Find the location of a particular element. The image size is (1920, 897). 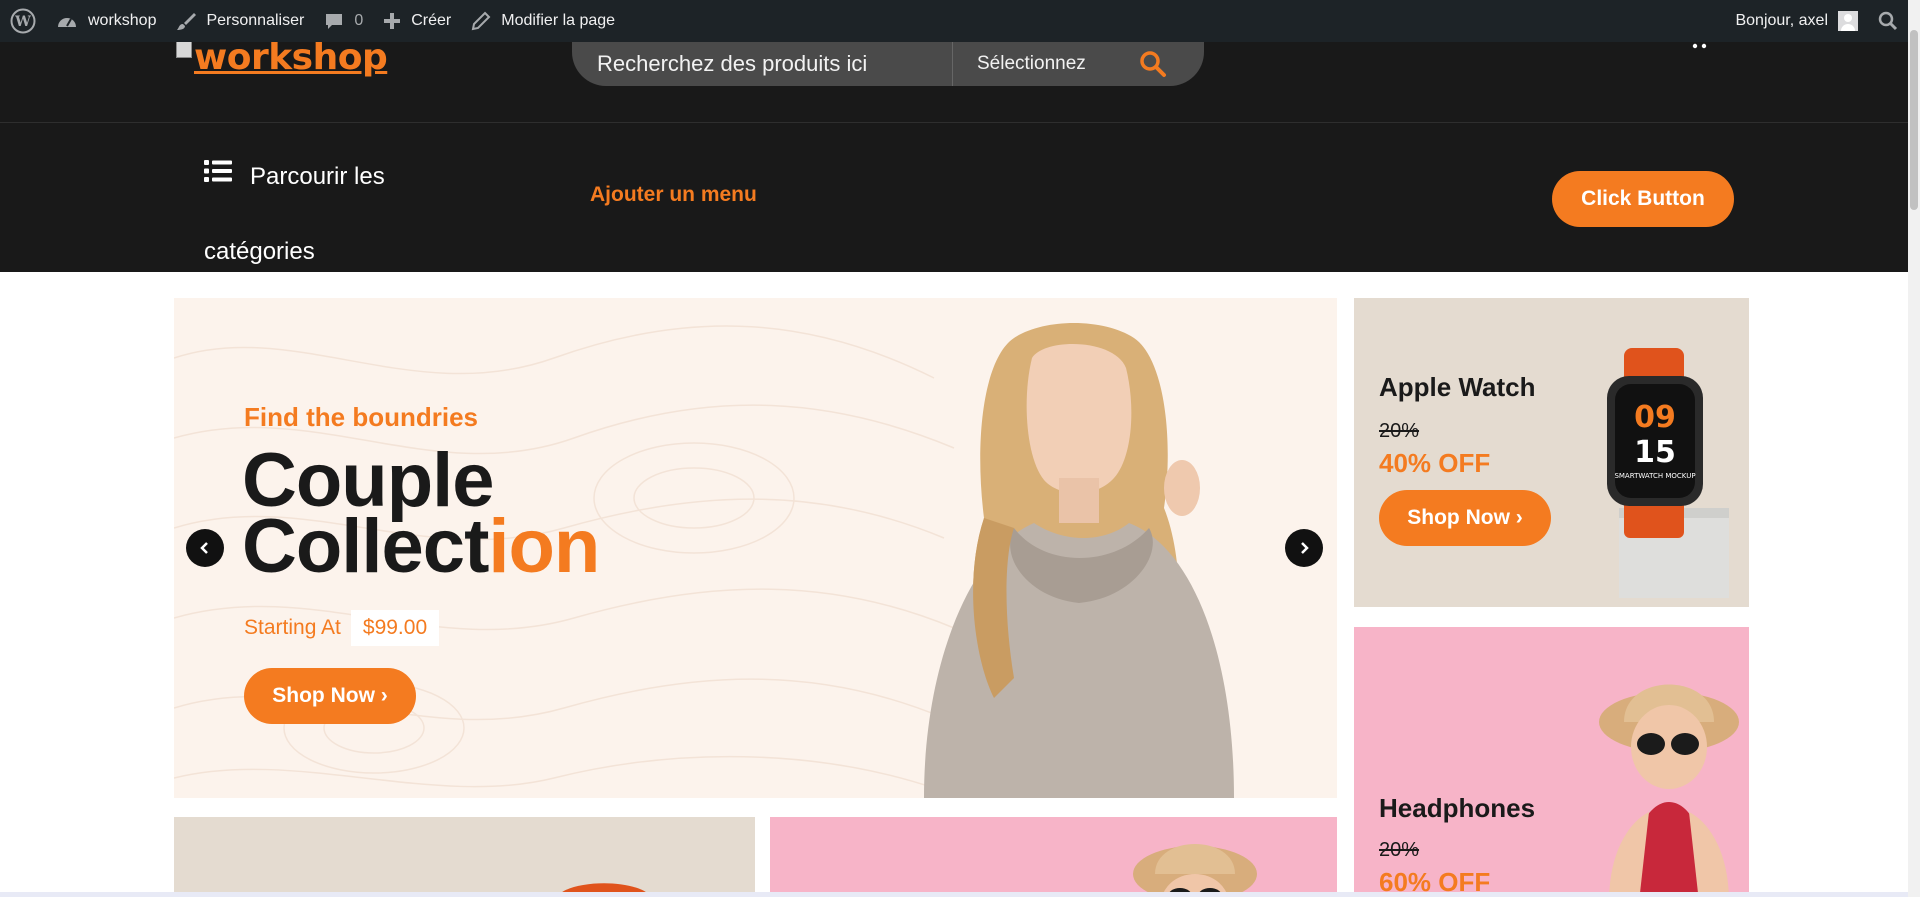

banner-title: Apple Watch is located at coordinates (1457, 387).